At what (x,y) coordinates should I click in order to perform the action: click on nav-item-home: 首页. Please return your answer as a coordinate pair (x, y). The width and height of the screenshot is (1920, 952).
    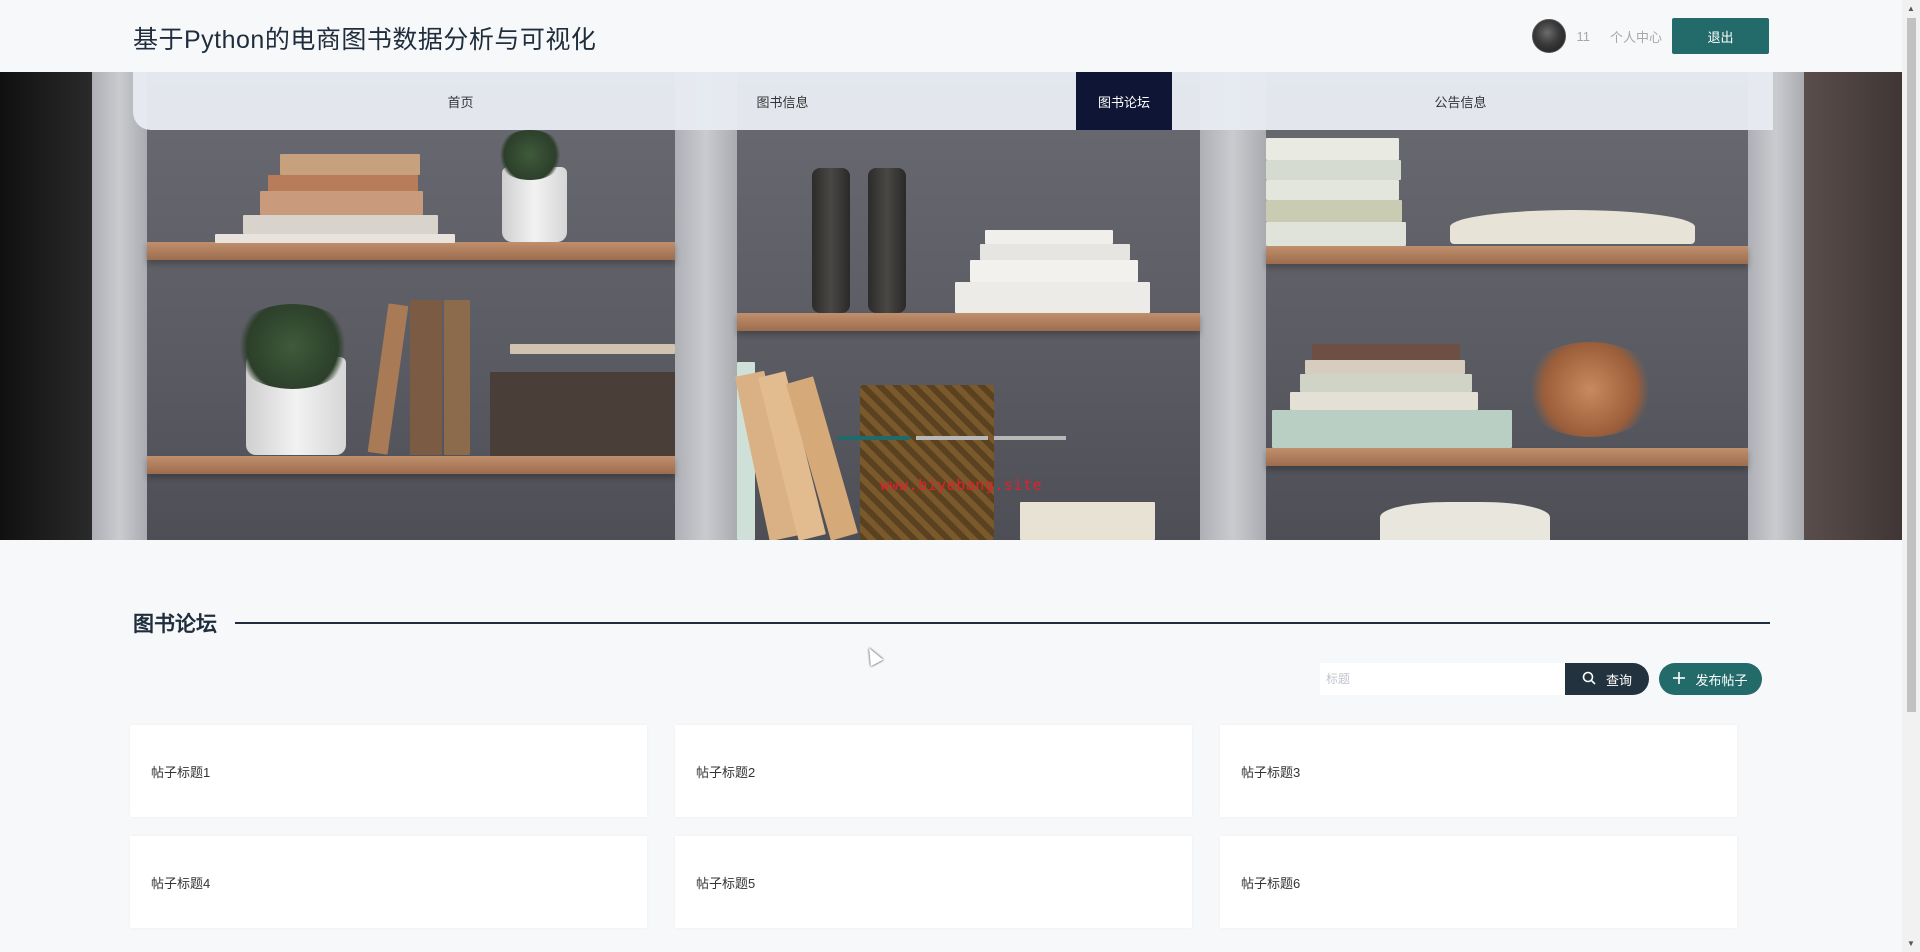
    Looking at the image, I should click on (460, 101).